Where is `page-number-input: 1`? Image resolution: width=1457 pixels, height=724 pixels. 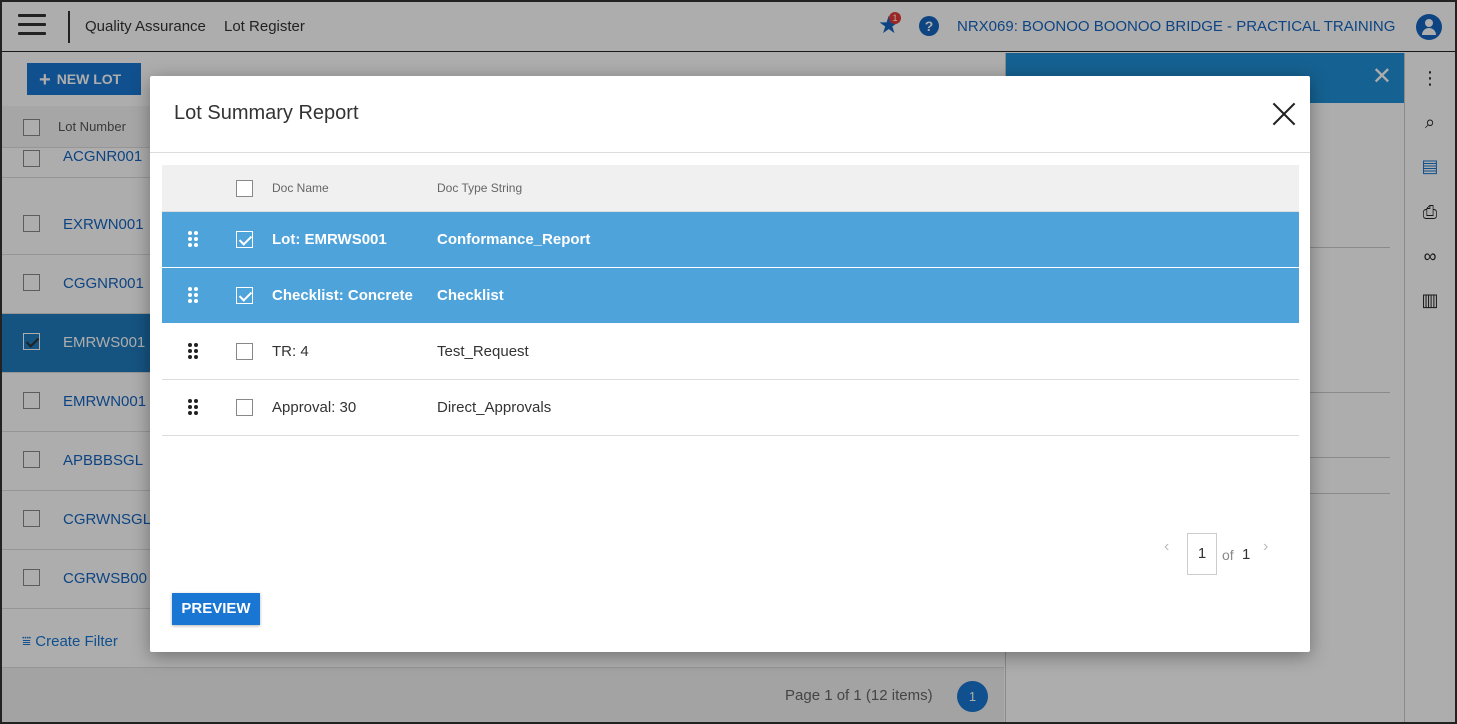 page-number-input: 1 is located at coordinates (1202, 554).